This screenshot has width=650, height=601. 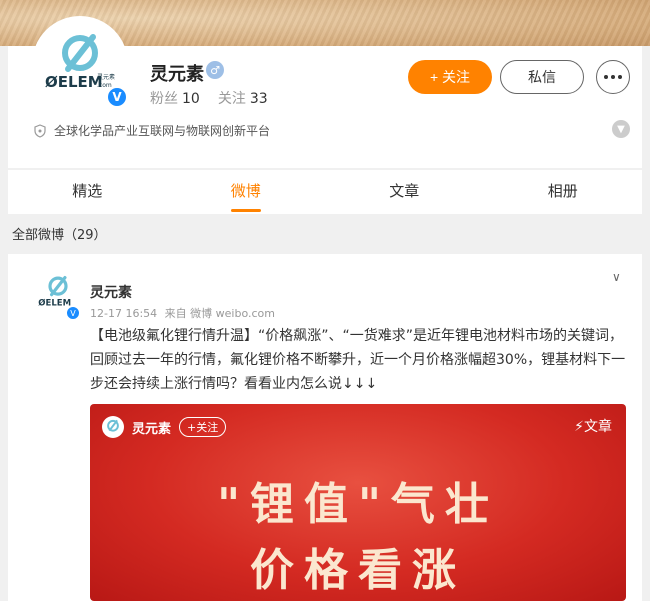 I want to click on tab-articles: 文章, so click(x=404, y=192).